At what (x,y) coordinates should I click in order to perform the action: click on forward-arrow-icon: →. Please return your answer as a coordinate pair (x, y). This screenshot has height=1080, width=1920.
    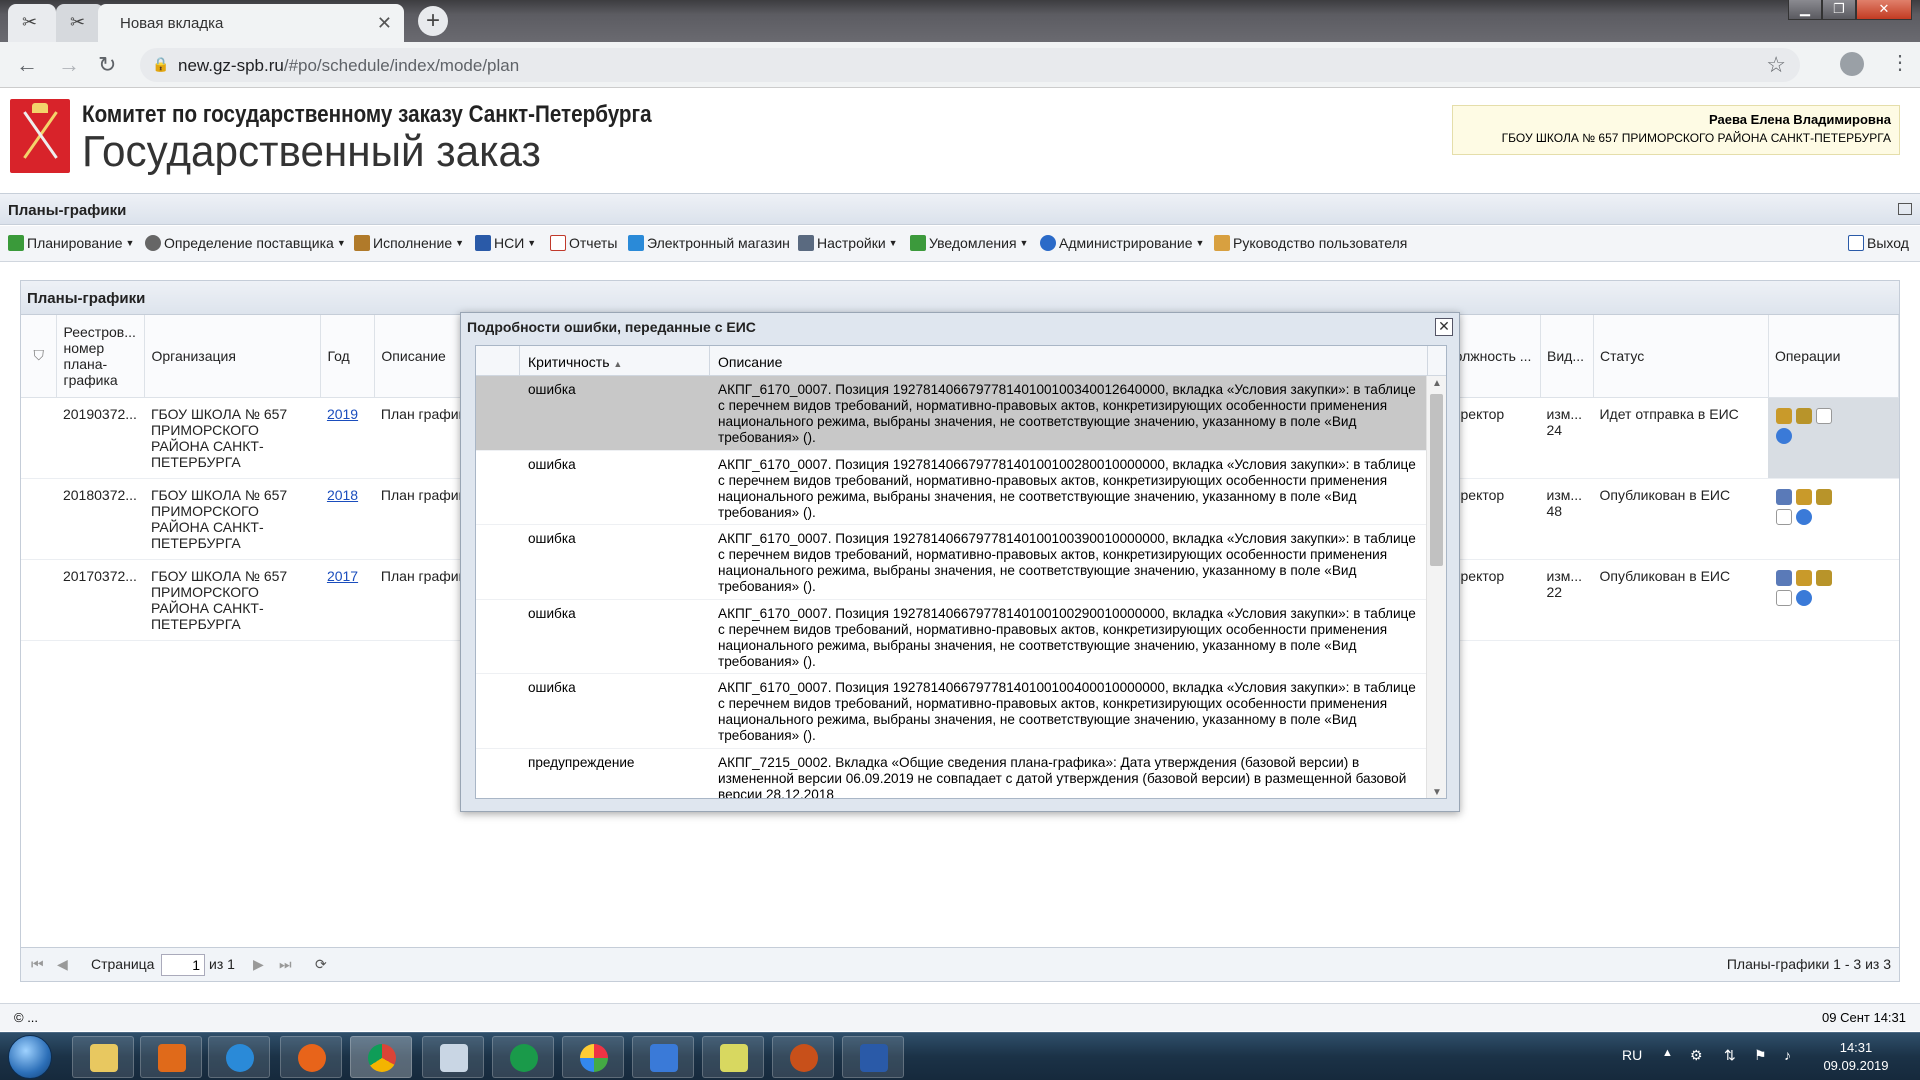
    Looking at the image, I should click on (69, 65).